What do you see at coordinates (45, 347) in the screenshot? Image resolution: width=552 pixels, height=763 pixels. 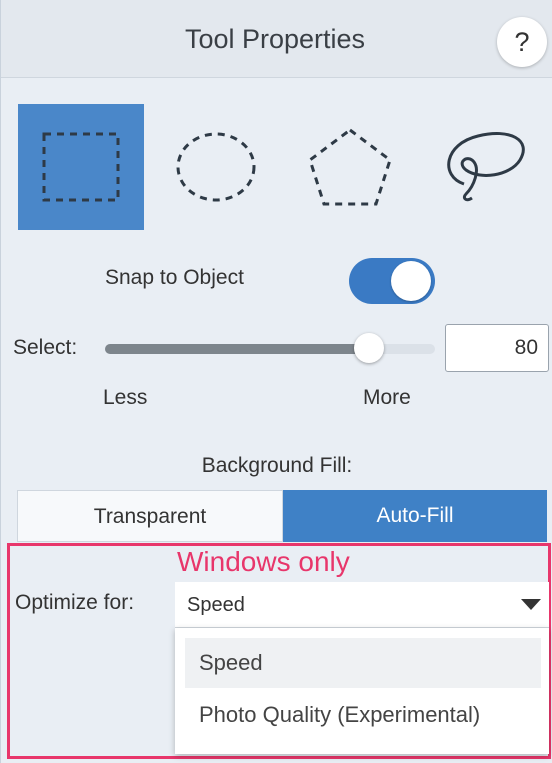 I see `select-label: Select:` at bounding box center [45, 347].